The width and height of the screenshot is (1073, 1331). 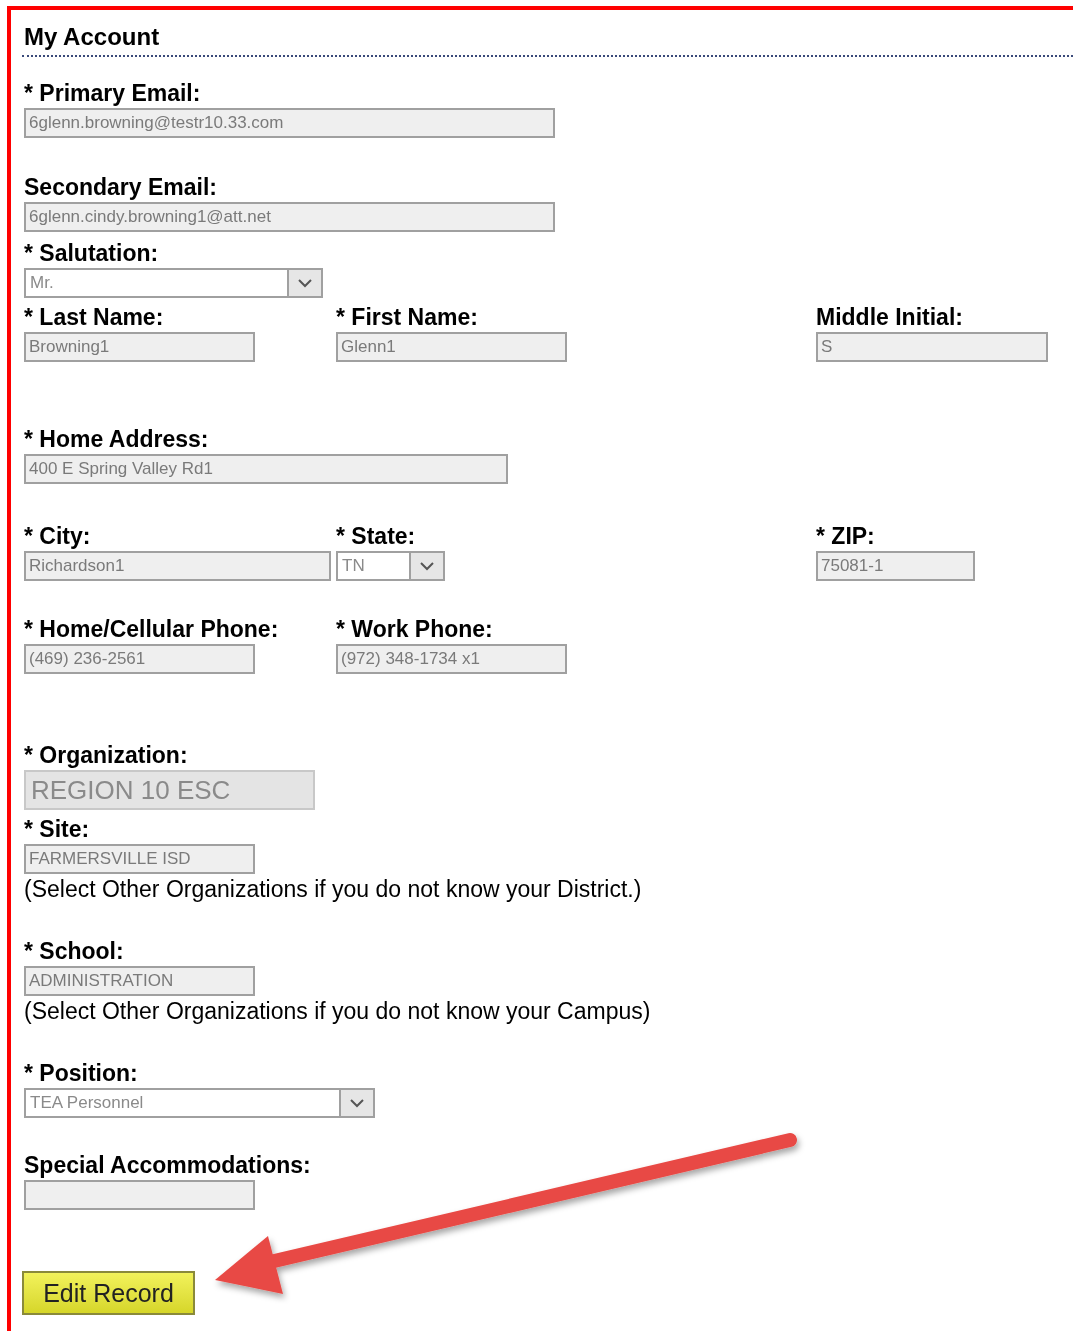 I want to click on input-field: Glenn1, so click(x=451, y=347).